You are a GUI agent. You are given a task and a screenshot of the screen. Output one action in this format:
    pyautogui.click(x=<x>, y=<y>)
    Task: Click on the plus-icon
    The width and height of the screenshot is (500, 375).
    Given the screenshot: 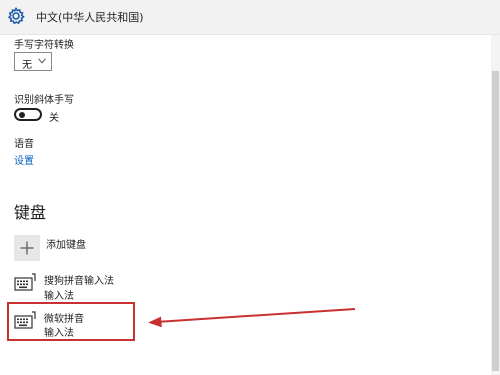 What is the action you would take?
    pyautogui.click(x=27, y=248)
    